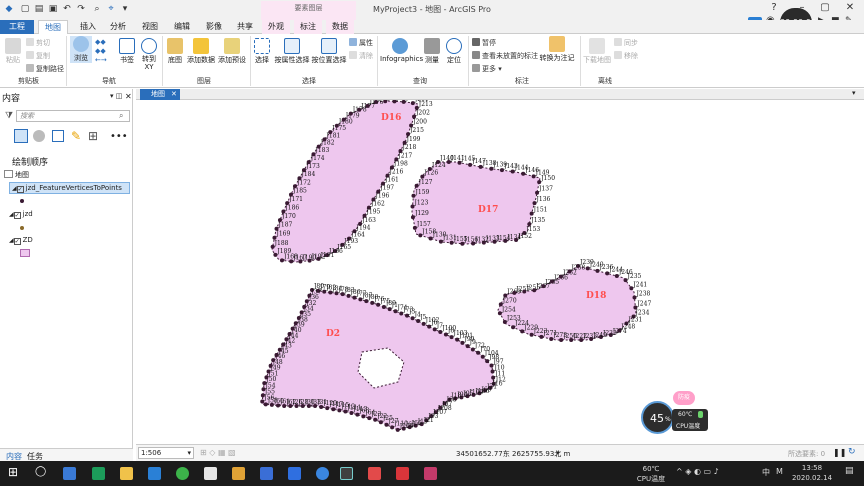 This screenshot has width=864, height=486. What do you see at coordinates (812, 468) in the screenshot?
I see `clock-time: 13:58` at bounding box center [812, 468].